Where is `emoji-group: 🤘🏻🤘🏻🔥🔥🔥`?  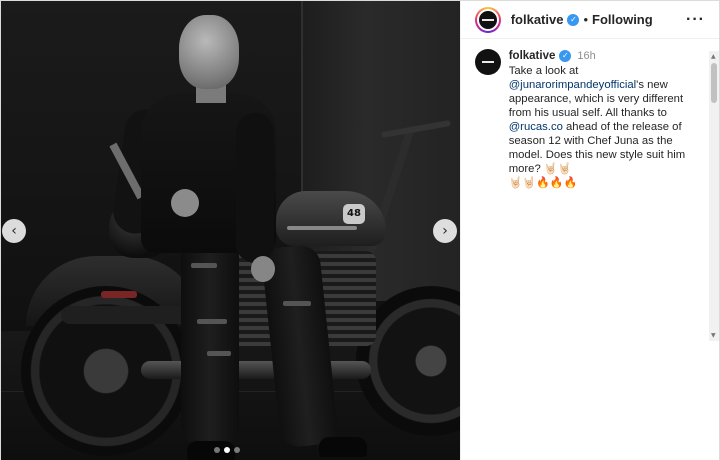 emoji-group: 🤘🏻🤘🏻🔥🔥🔥 is located at coordinates (543, 182).